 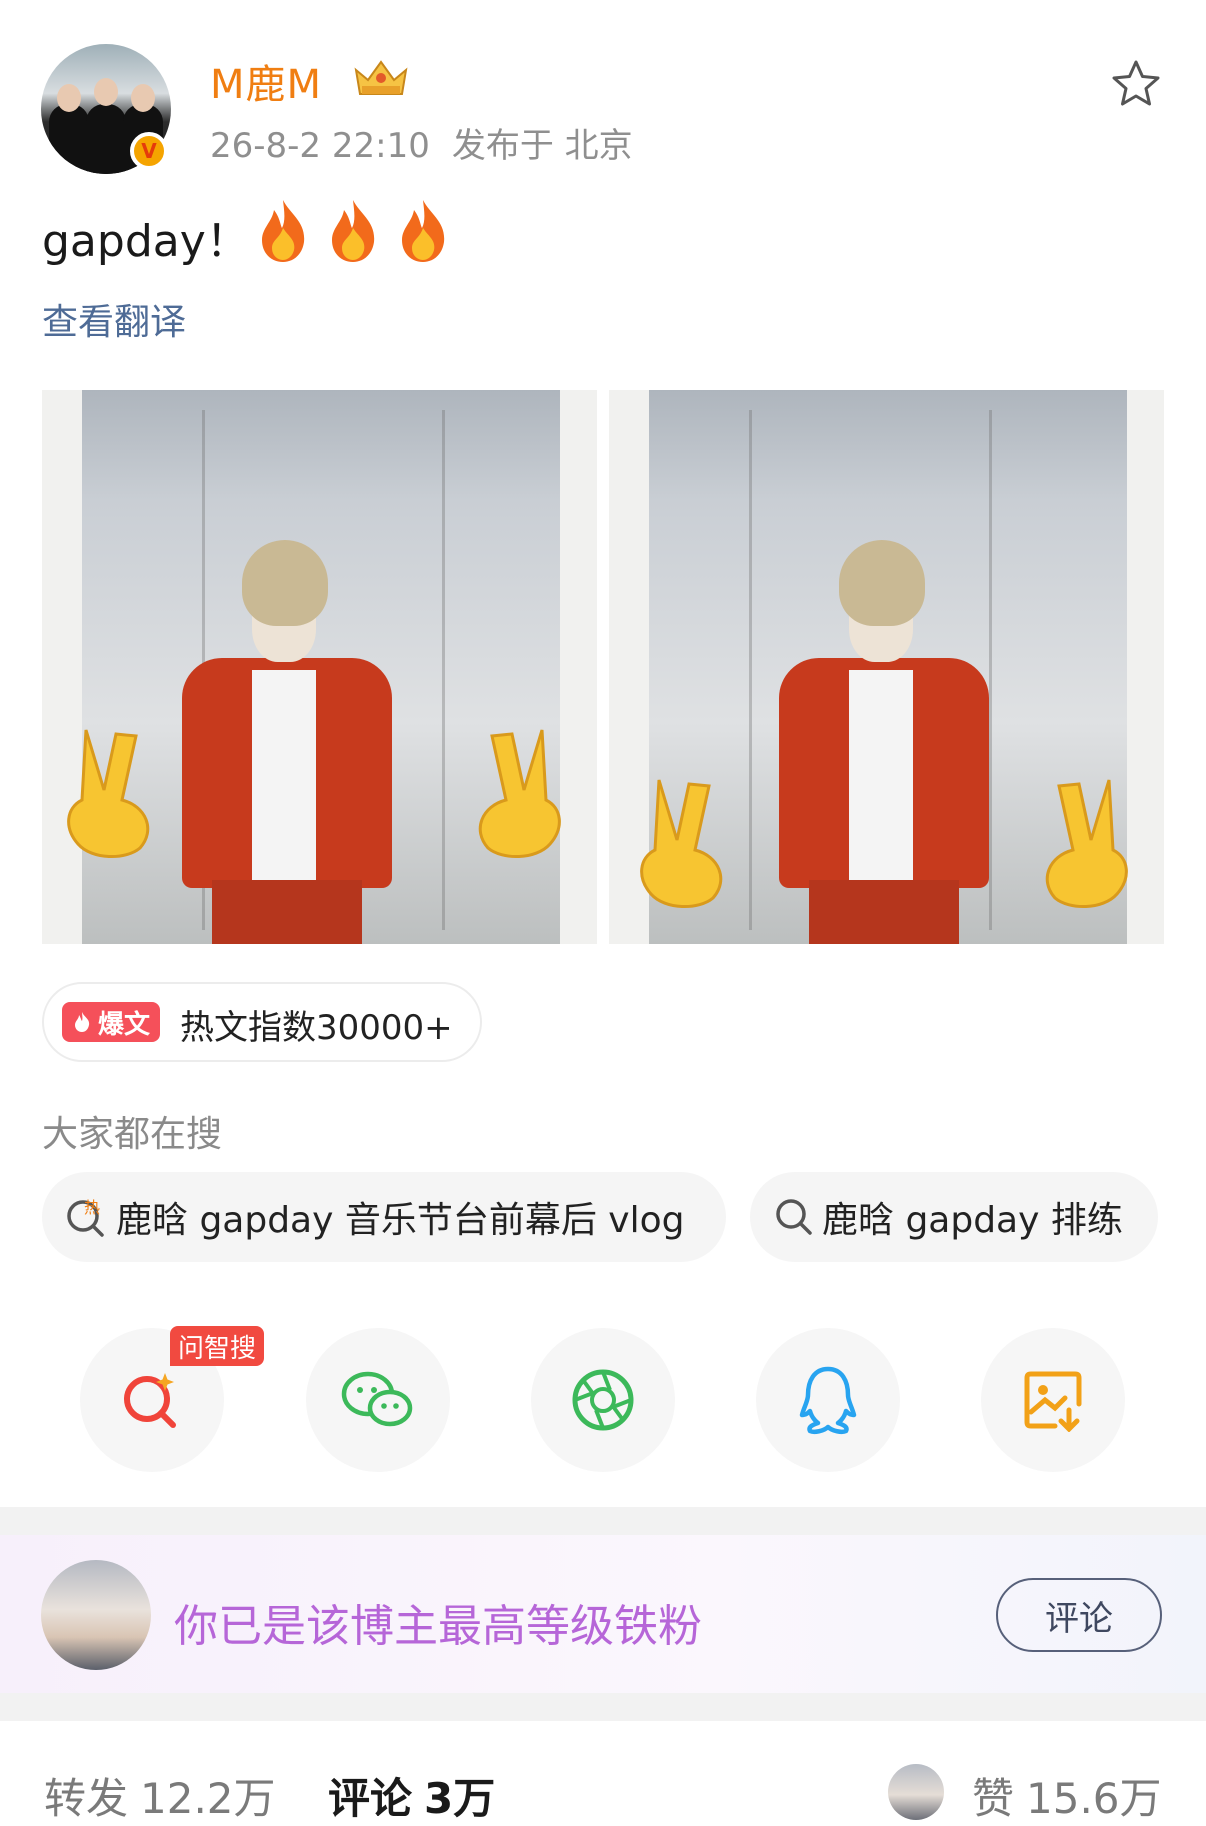 I want to click on author-name: M鹿M, so click(x=266, y=81).